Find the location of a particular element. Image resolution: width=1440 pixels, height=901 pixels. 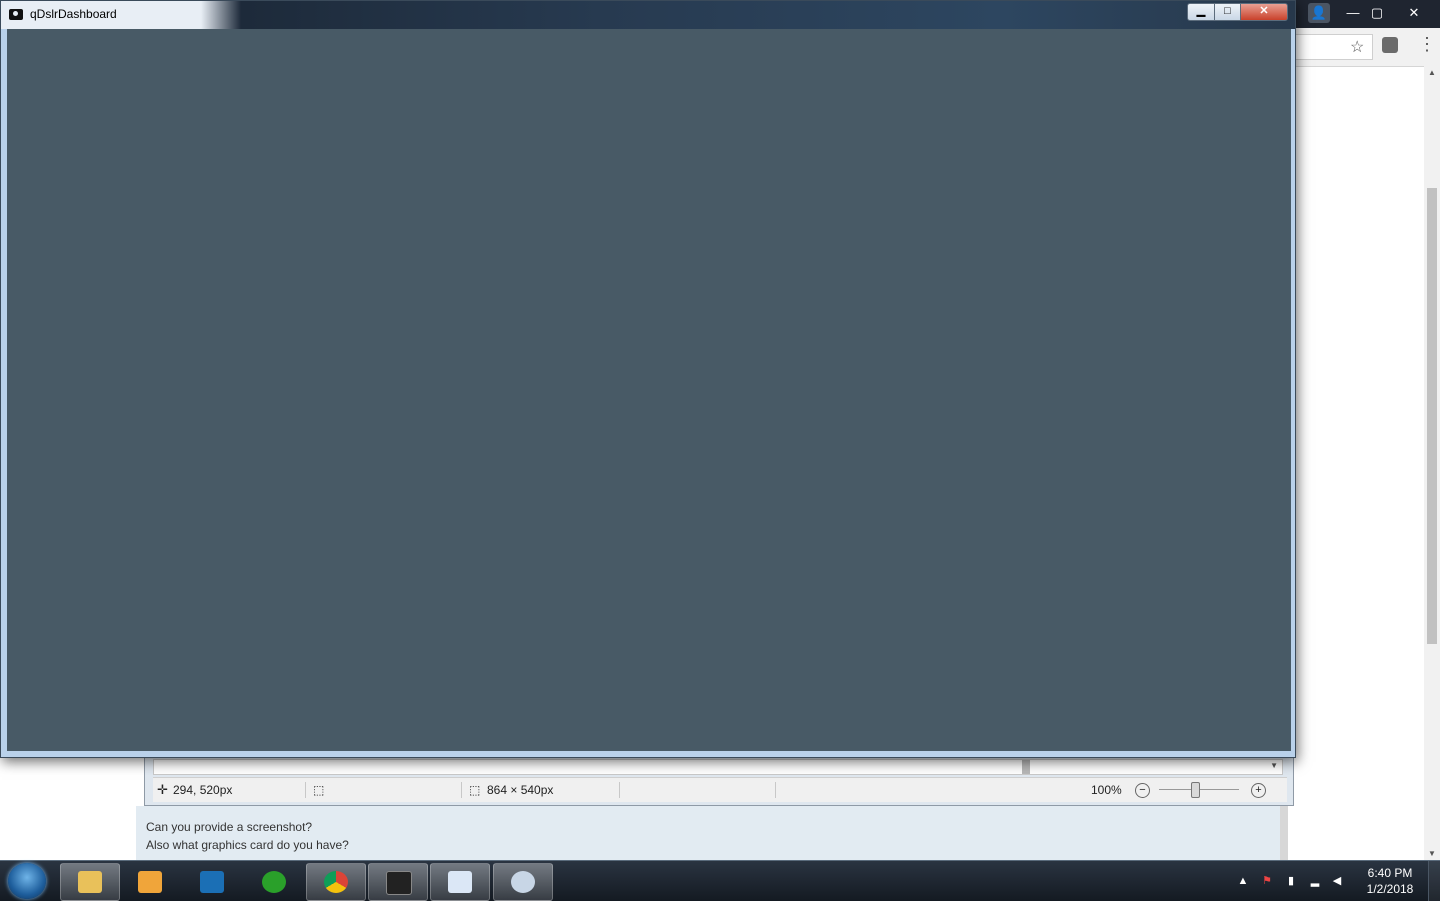

image-size-icon: ⬚ is located at coordinates (475, 790).